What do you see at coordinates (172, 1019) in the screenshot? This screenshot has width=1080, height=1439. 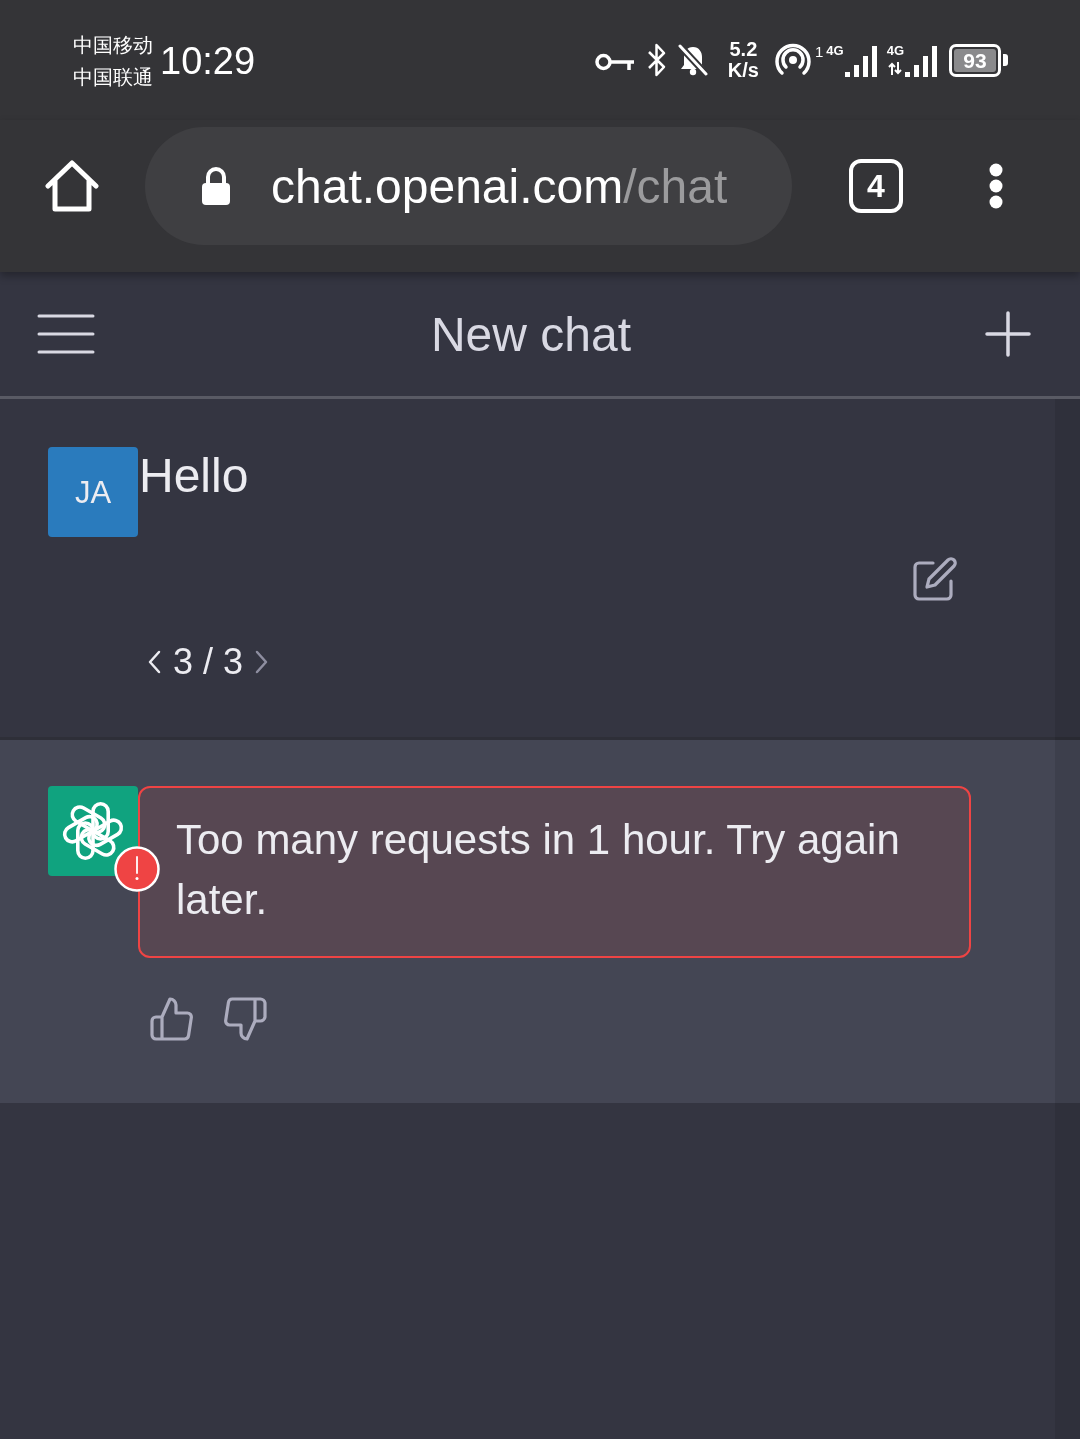 I see `thumbs-up-icon` at bounding box center [172, 1019].